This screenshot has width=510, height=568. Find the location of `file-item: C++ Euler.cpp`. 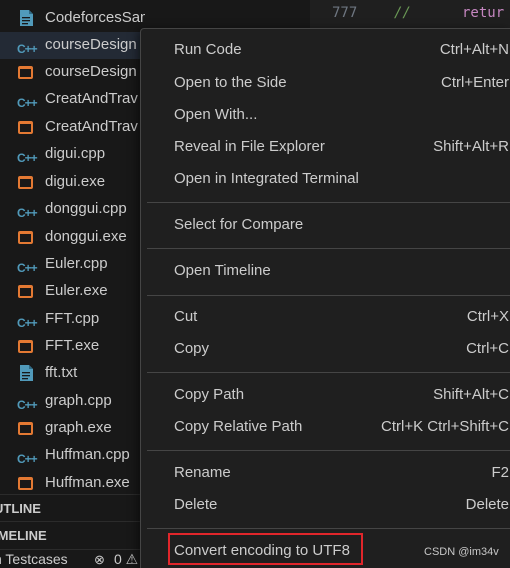

file-item: C++ Euler.cpp is located at coordinates (72, 264).